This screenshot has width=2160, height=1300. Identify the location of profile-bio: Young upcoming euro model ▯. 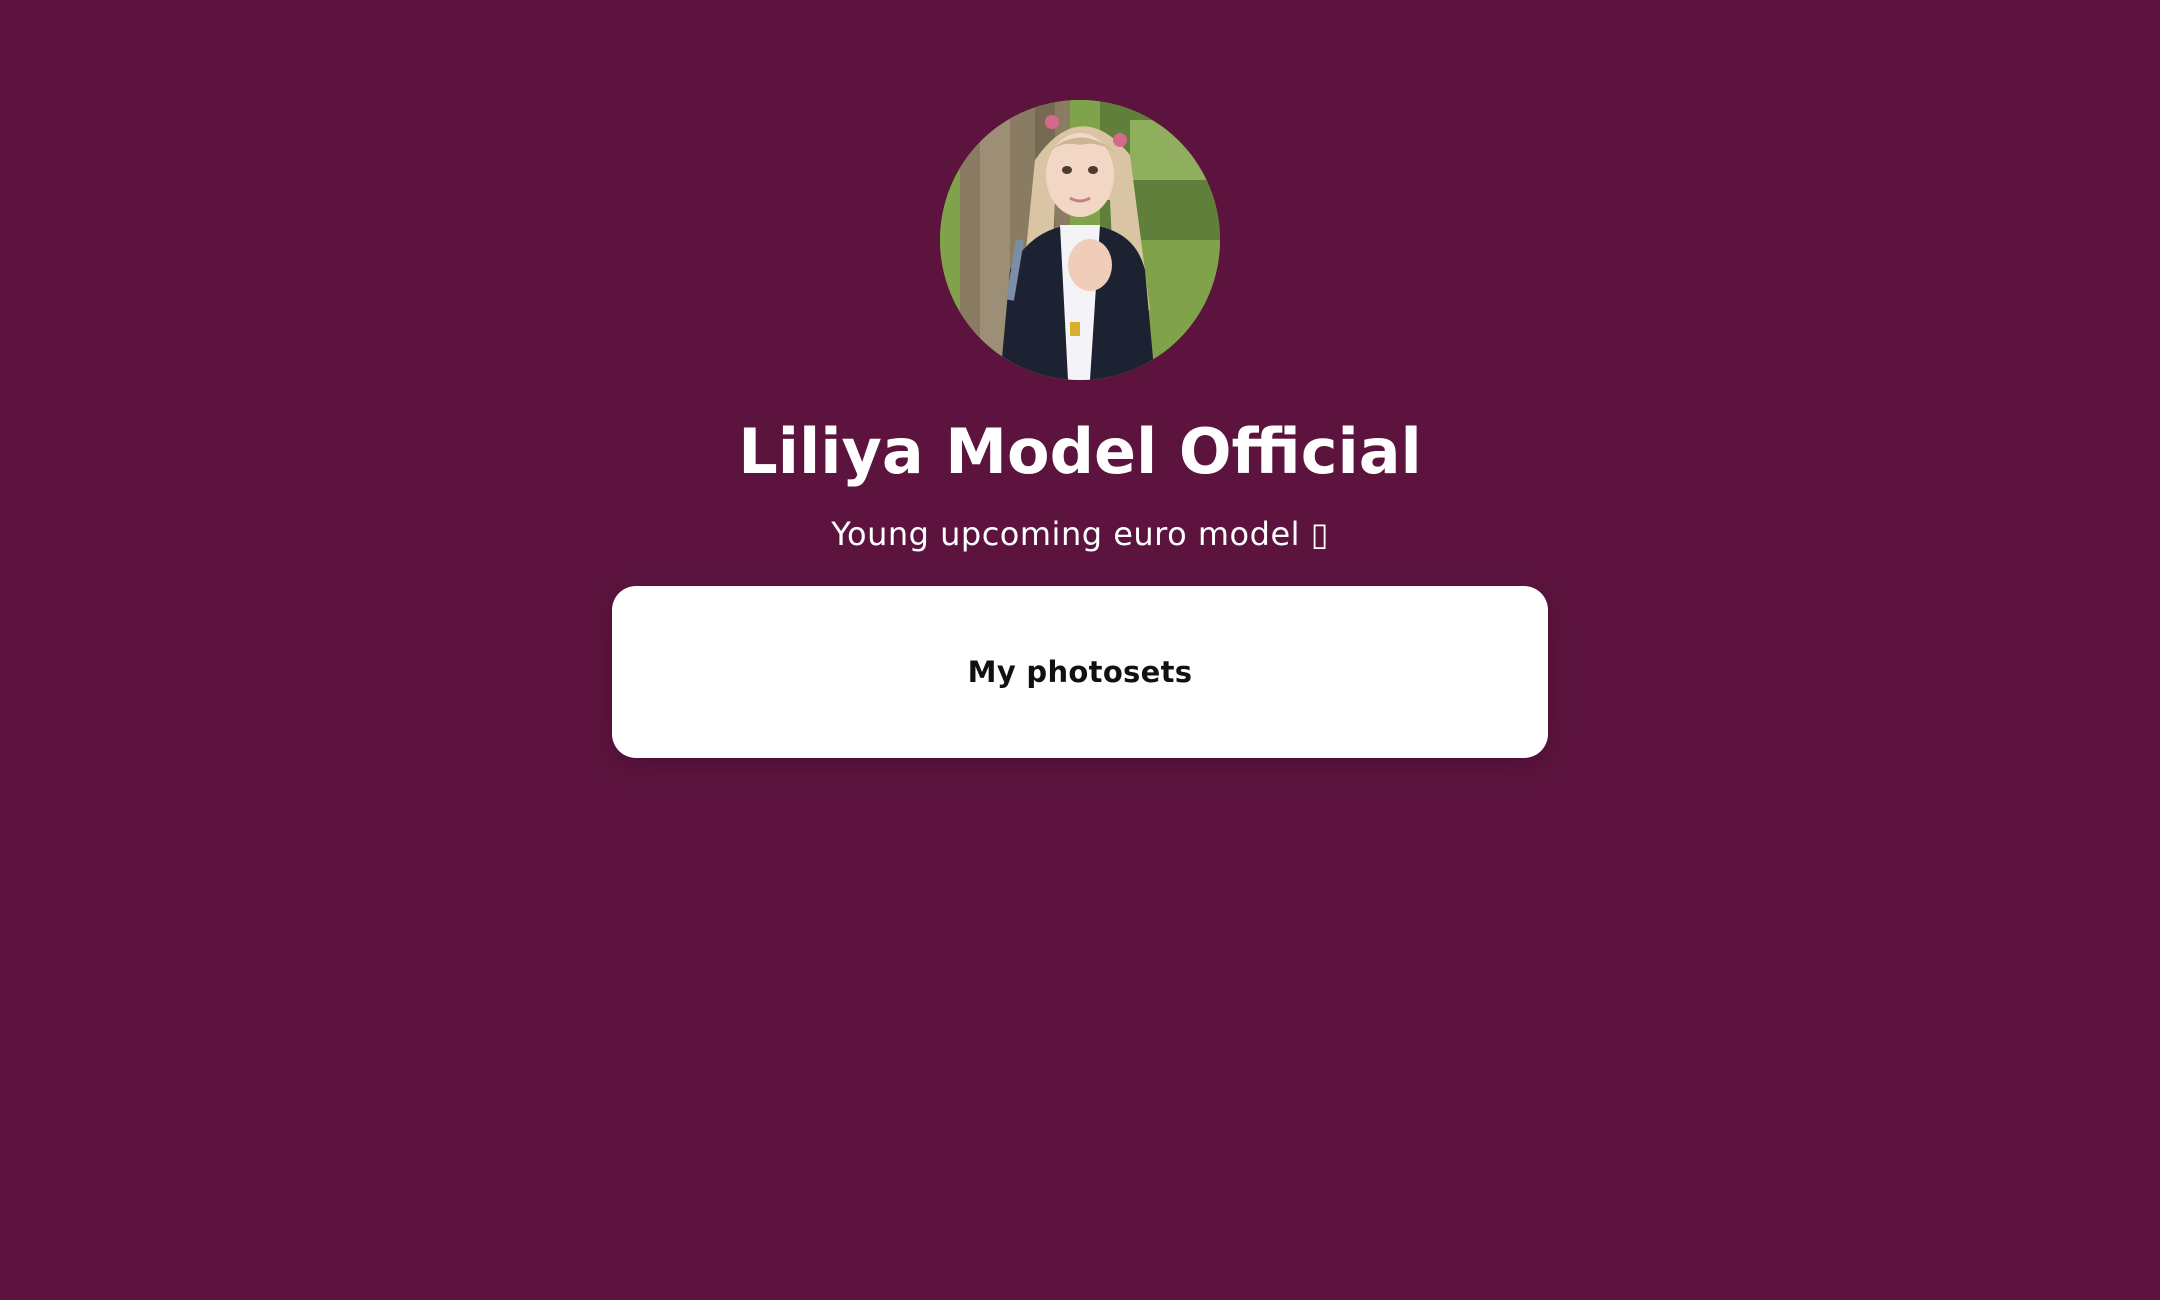
(1080, 534).